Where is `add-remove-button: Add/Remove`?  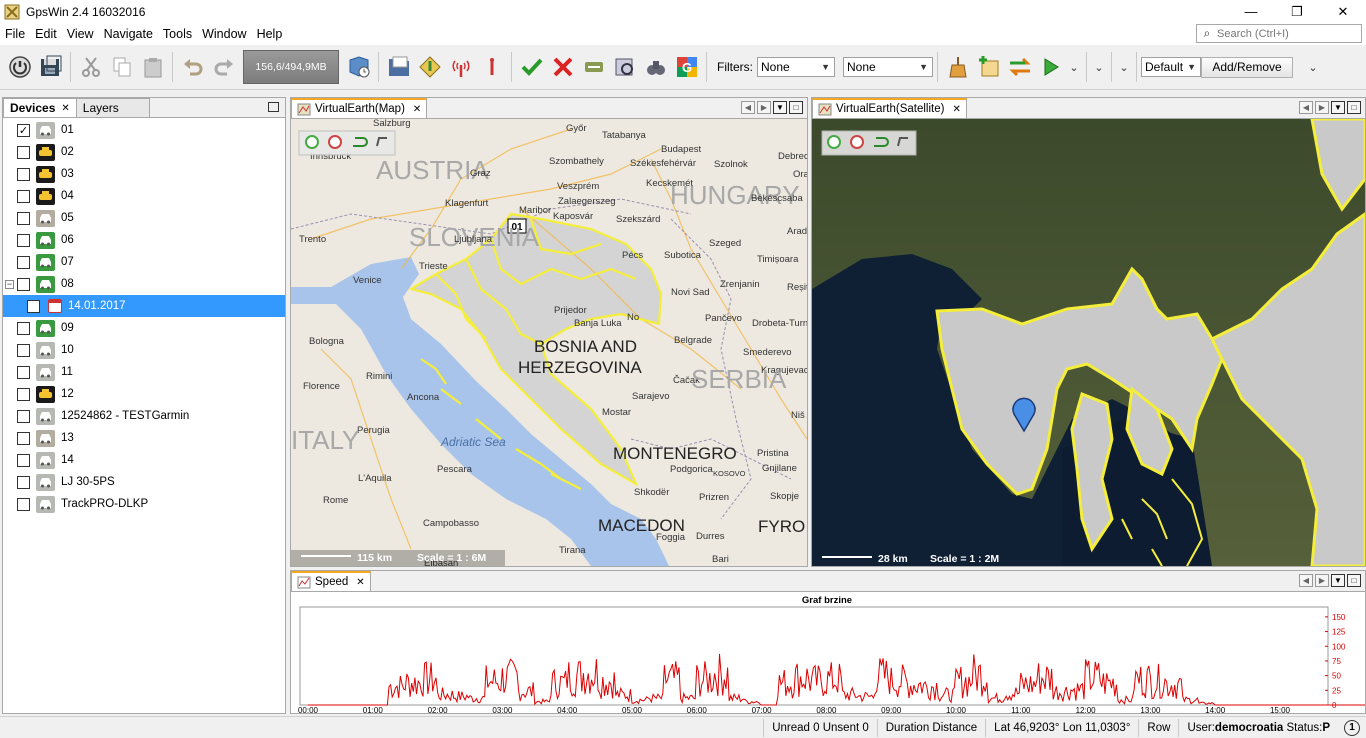
add-remove-button: Add/Remove is located at coordinates (1247, 67).